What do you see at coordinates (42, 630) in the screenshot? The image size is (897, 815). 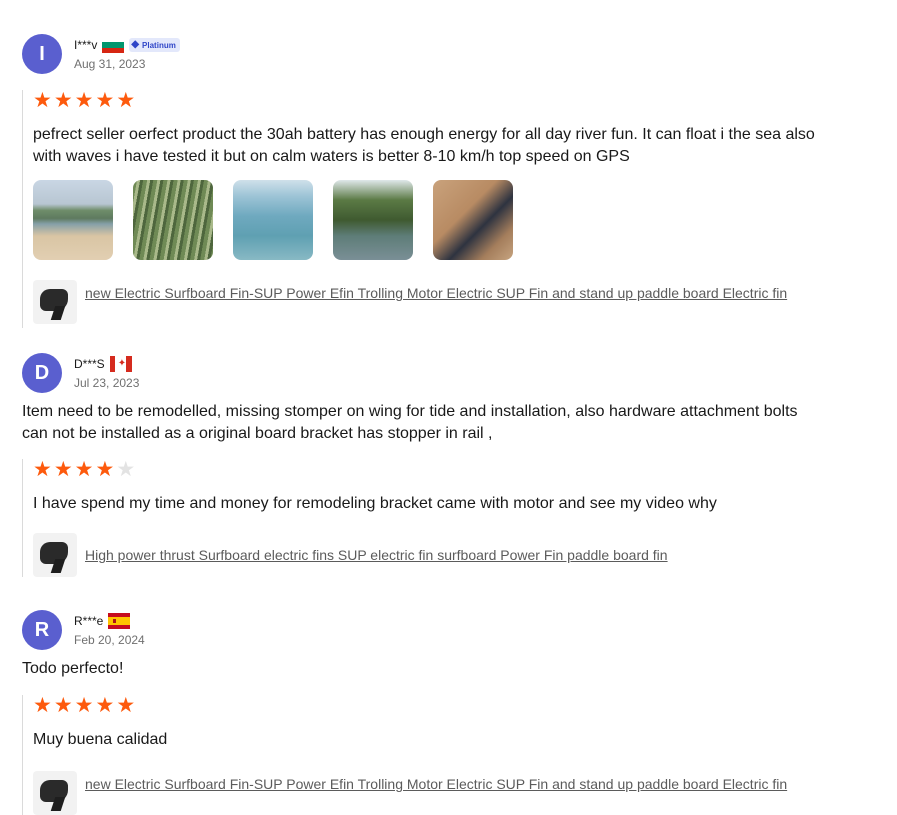 I see `avatar: R` at bounding box center [42, 630].